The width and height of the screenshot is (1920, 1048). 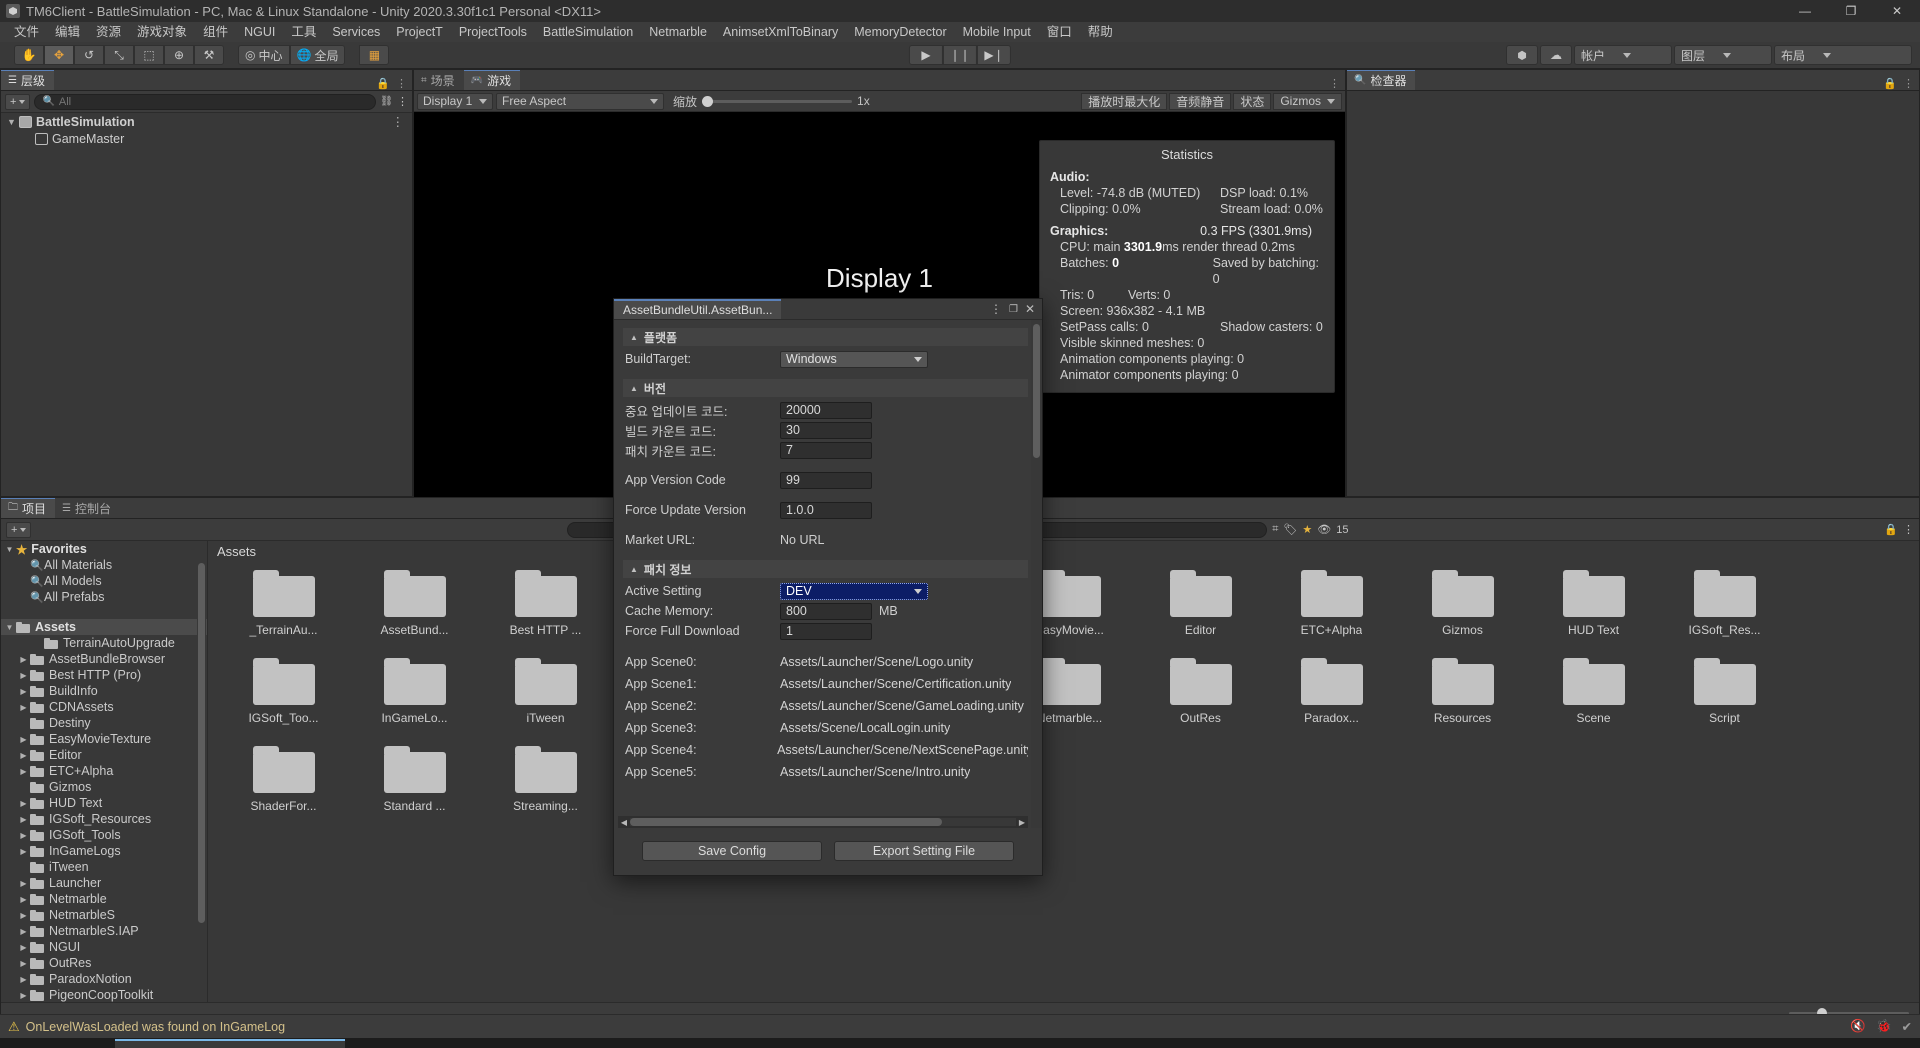 What do you see at coordinates (108, 32) in the screenshot?
I see `menu-item-2: 资源` at bounding box center [108, 32].